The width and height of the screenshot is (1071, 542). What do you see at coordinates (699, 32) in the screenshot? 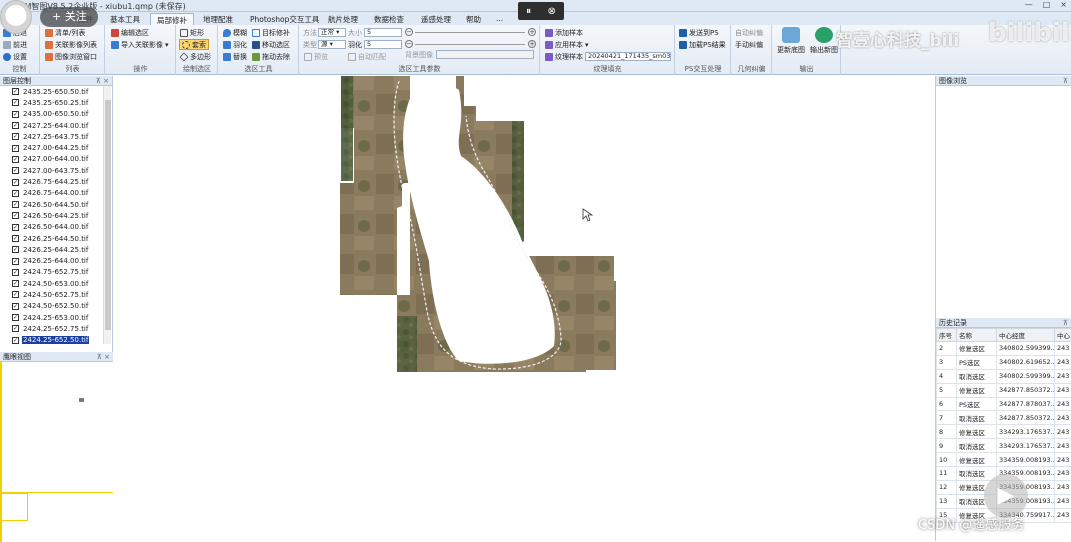
I see `send-to-ps-button: 发送到PS` at bounding box center [699, 32].